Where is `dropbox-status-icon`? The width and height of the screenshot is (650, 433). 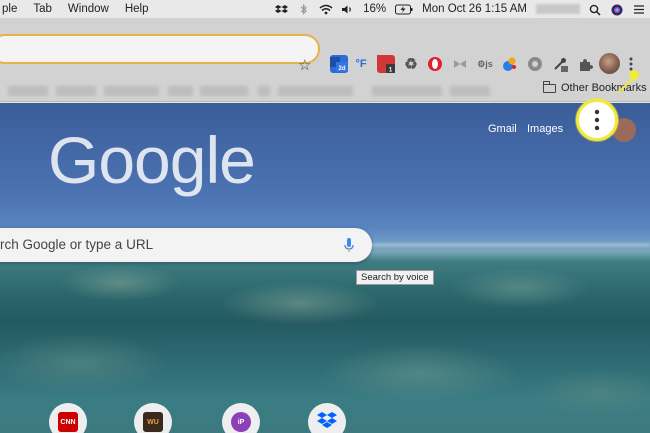 dropbox-status-icon is located at coordinates (282, 9).